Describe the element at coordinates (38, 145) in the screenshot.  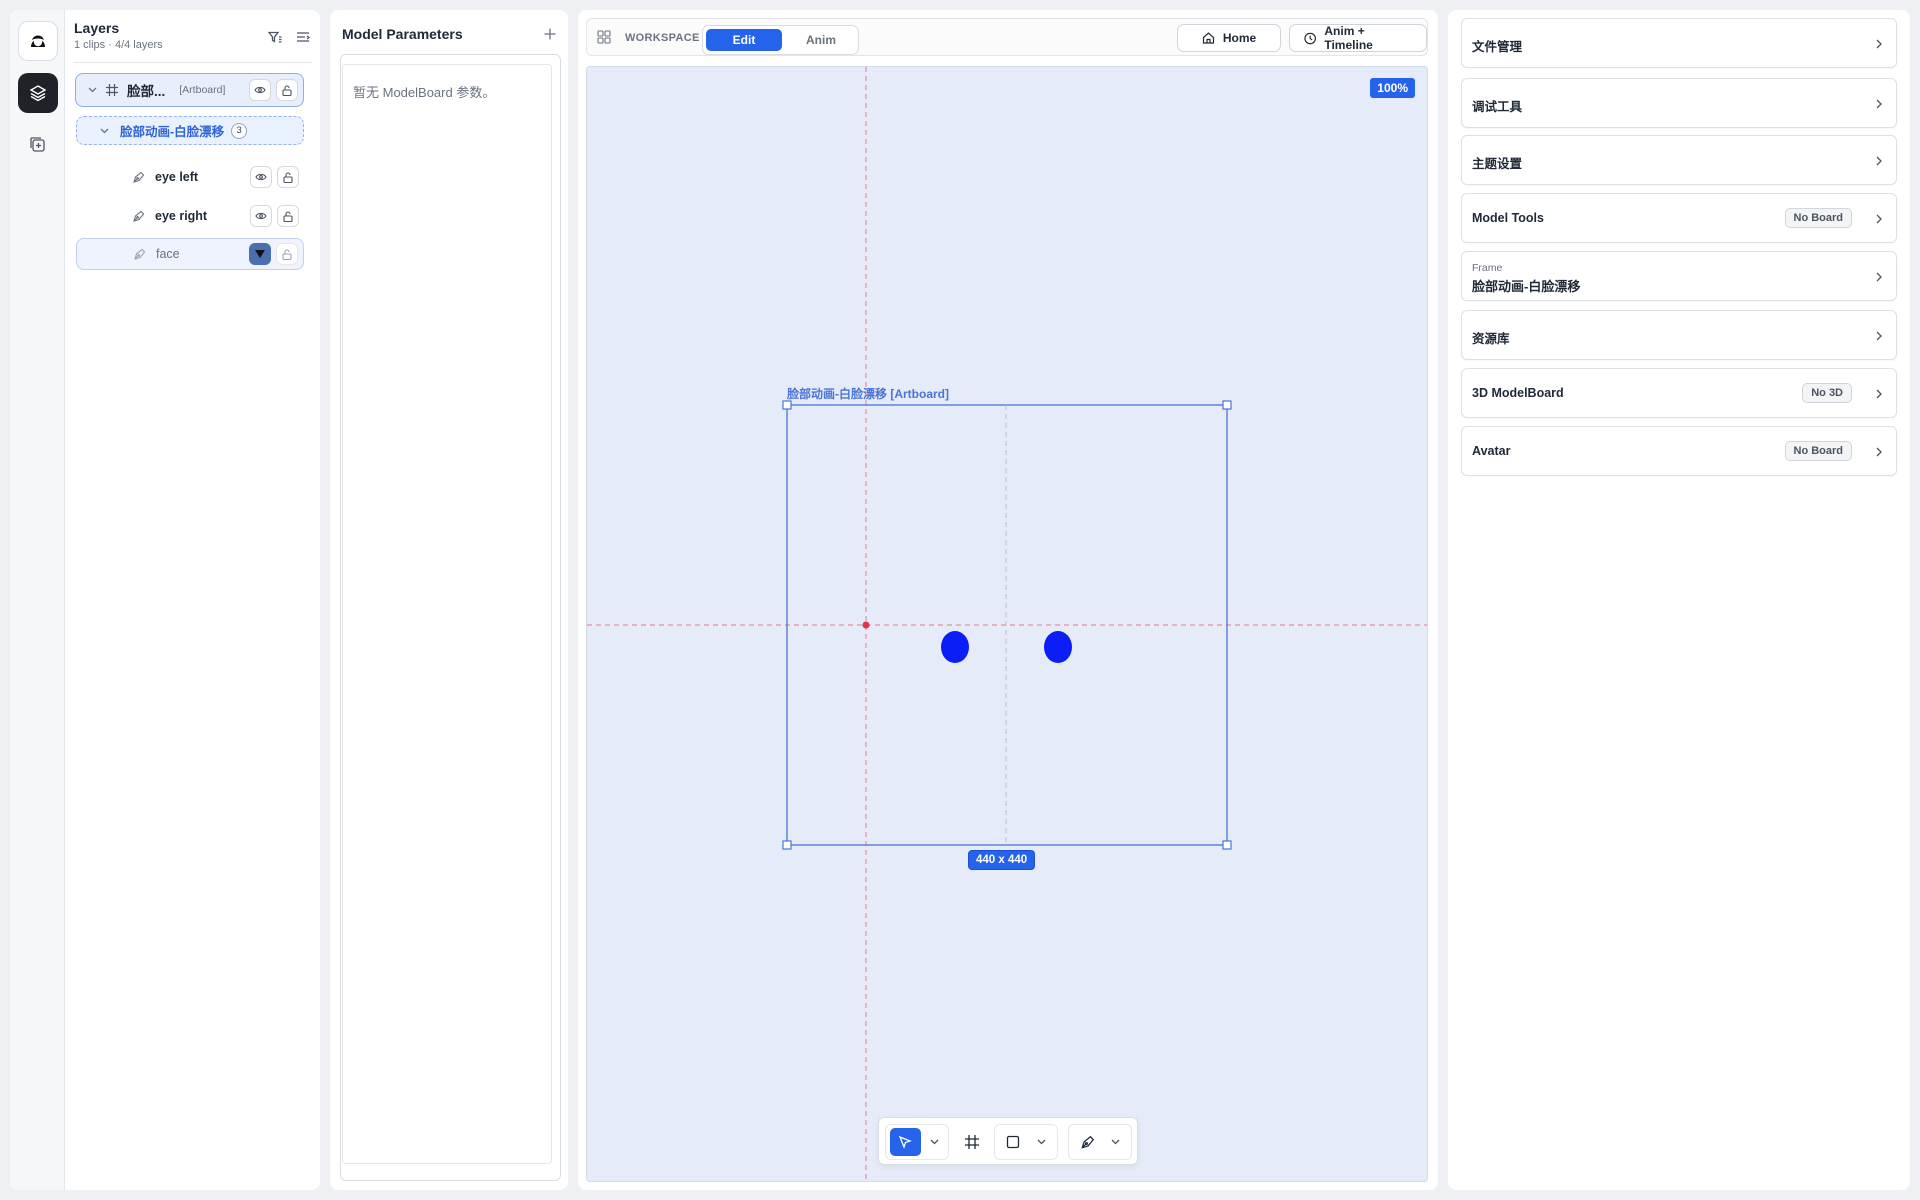
I see `add-board-icon` at that location.